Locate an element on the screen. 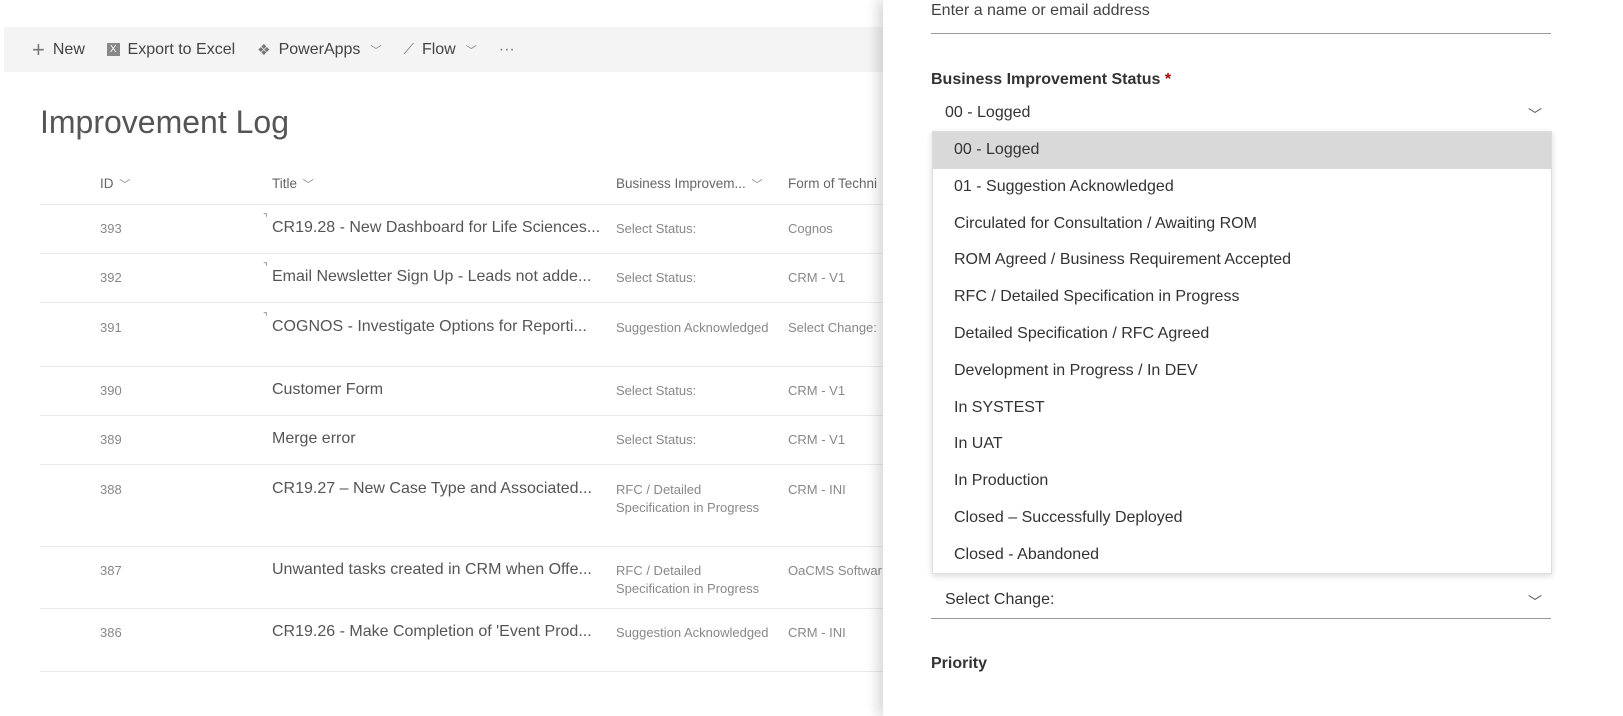 The image size is (1623, 716). status-option: In Production is located at coordinates (1242, 481).